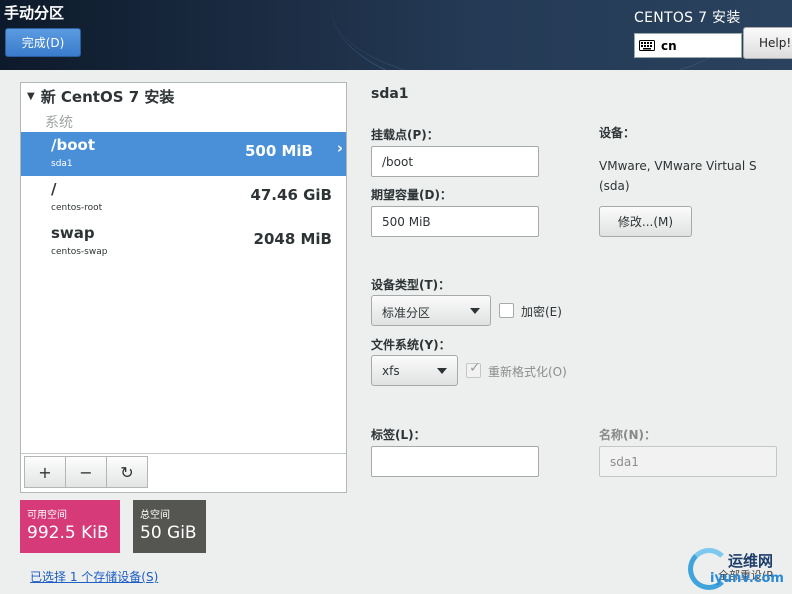  I want to click on partition-detail-title: sda1, so click(390, 94).